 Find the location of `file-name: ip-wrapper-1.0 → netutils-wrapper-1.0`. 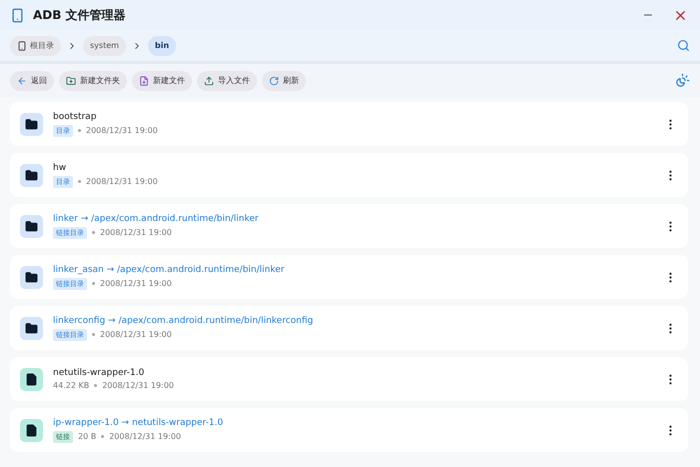

file-name: ip-wrapper-1.0 → netutils-wrapper-1.0 is located at coordinates (138, 423).